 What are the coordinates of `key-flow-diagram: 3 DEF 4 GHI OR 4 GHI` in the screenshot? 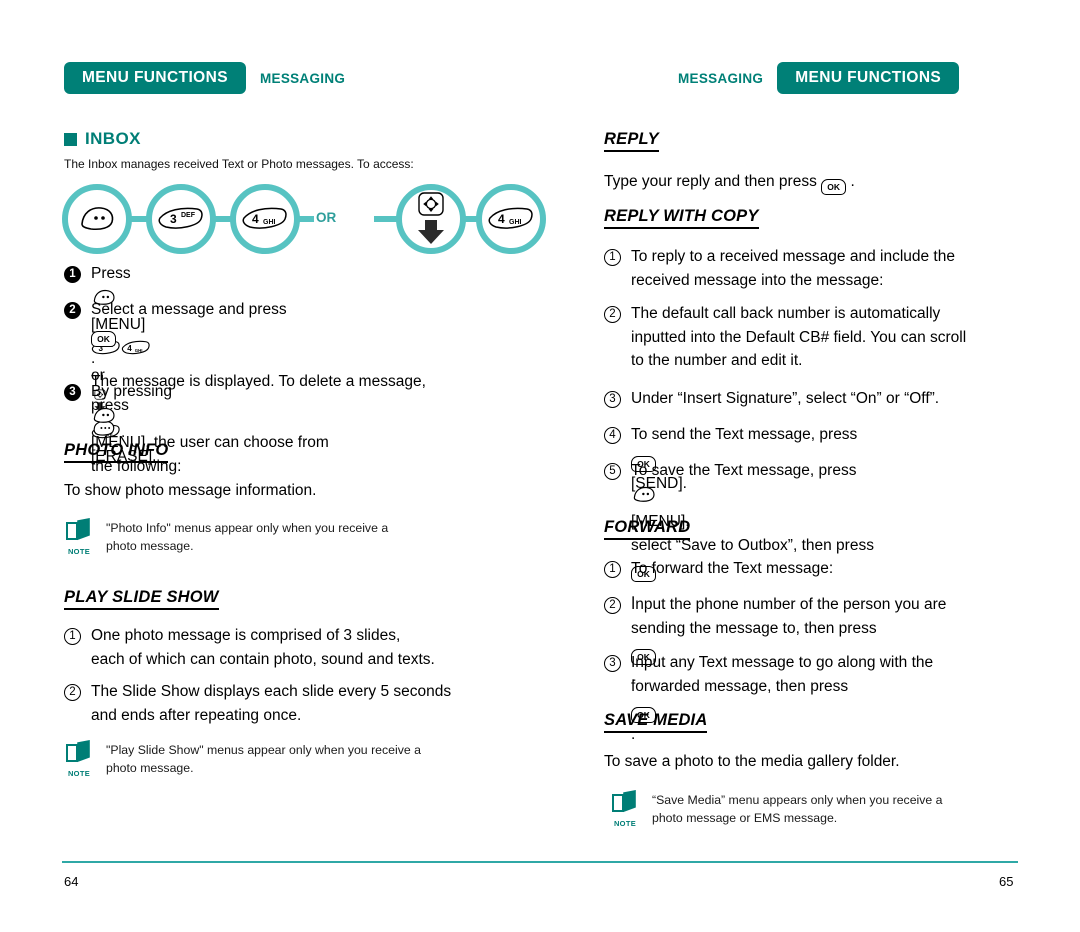 It's located at (304, 220).